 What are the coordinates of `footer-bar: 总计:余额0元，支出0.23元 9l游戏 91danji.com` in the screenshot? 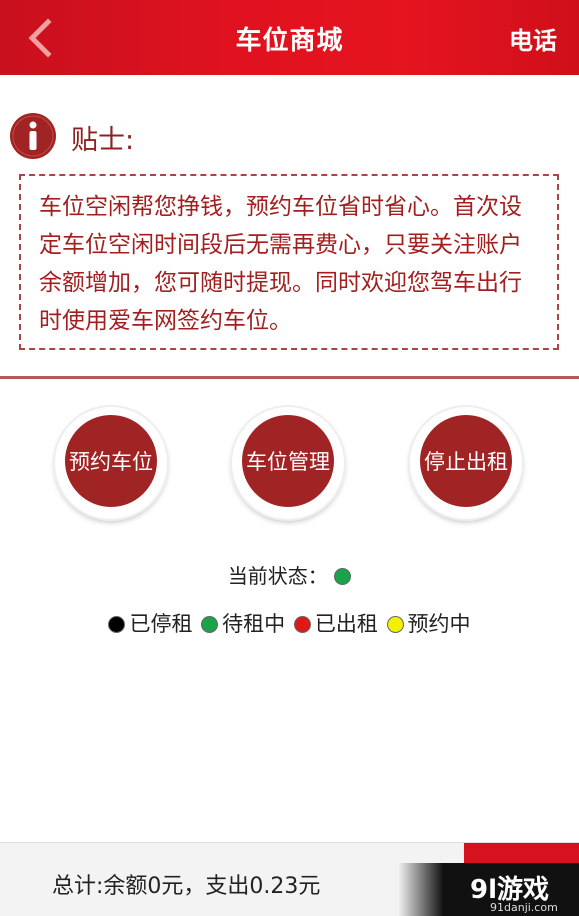 It's located at (289, 879).